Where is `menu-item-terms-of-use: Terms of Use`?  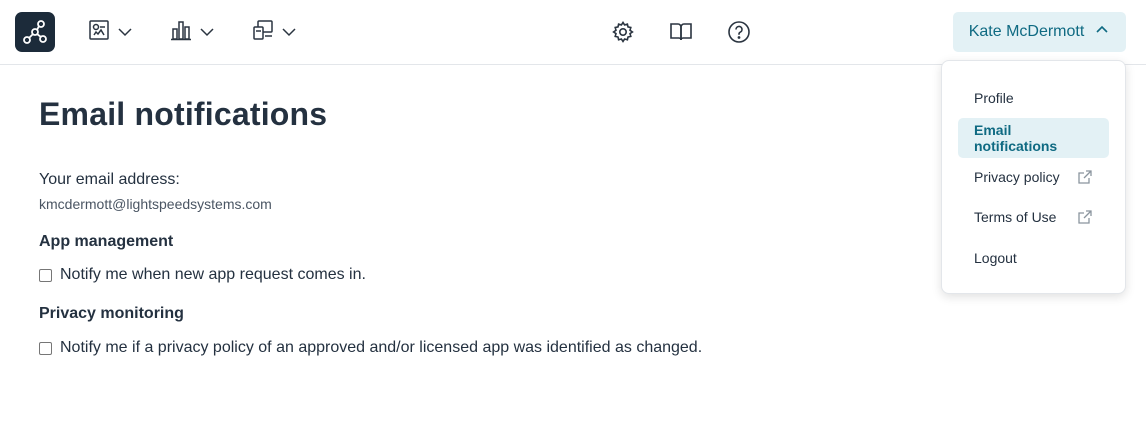 menu-item-terms-of-use: Terms of Use is located at coordinates (1033, 217).